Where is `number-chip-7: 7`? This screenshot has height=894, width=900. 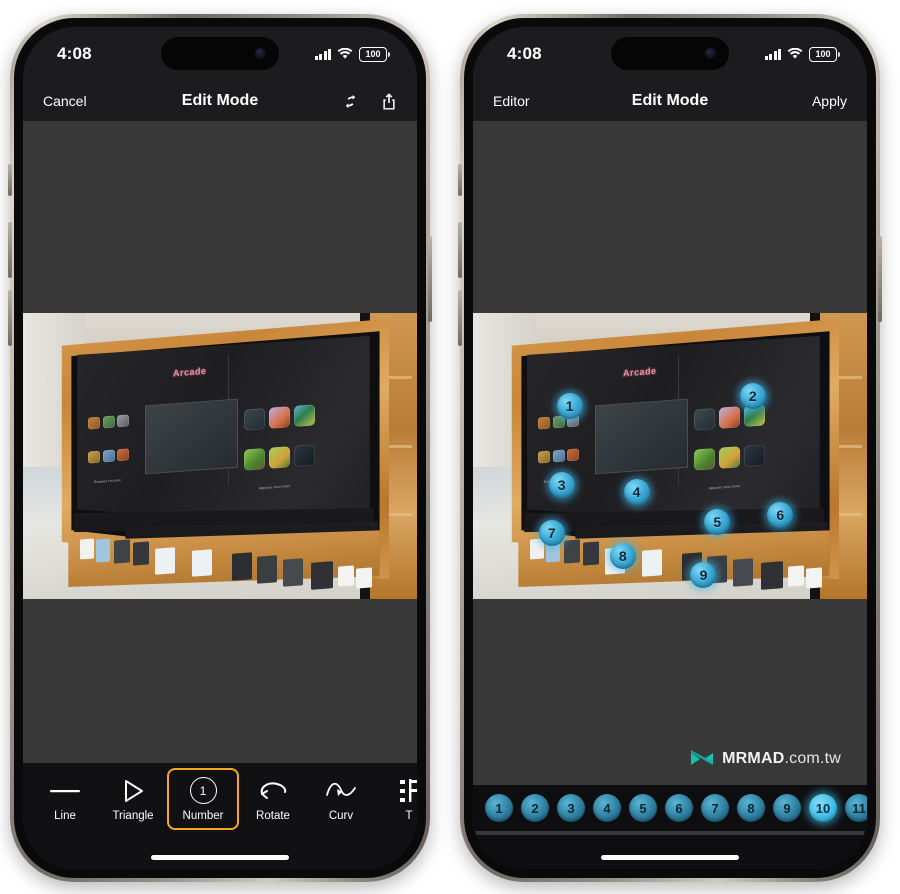 number-chip-7: 7 is located at coordinates (715, 808).